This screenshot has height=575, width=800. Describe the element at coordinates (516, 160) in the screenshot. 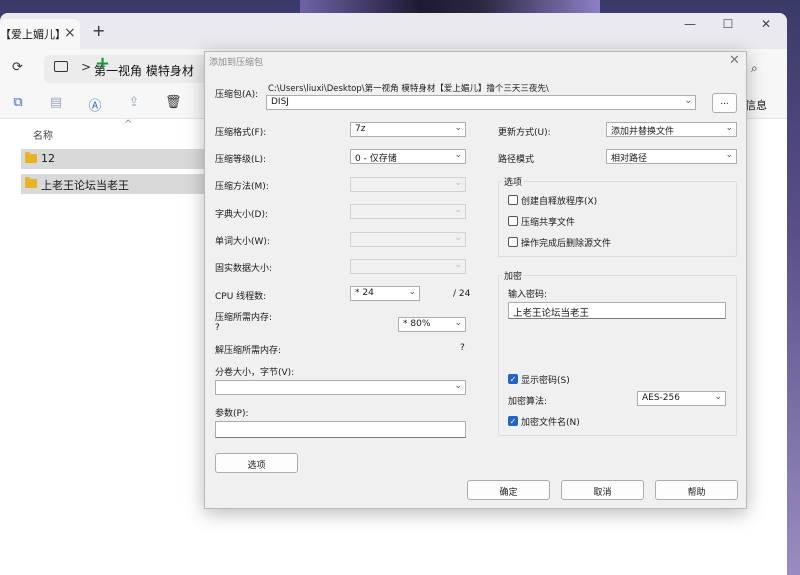

I see `path-mode-label: 路径模式` at that location.